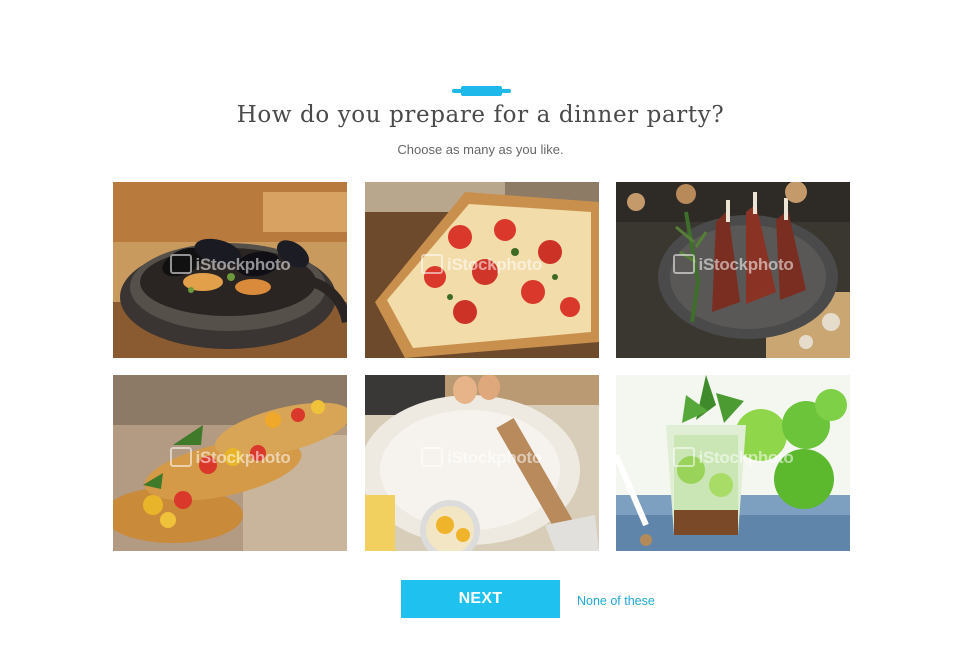 The image size is (961, 669). I want to click on next-button: NEXT, so click(480, 599).